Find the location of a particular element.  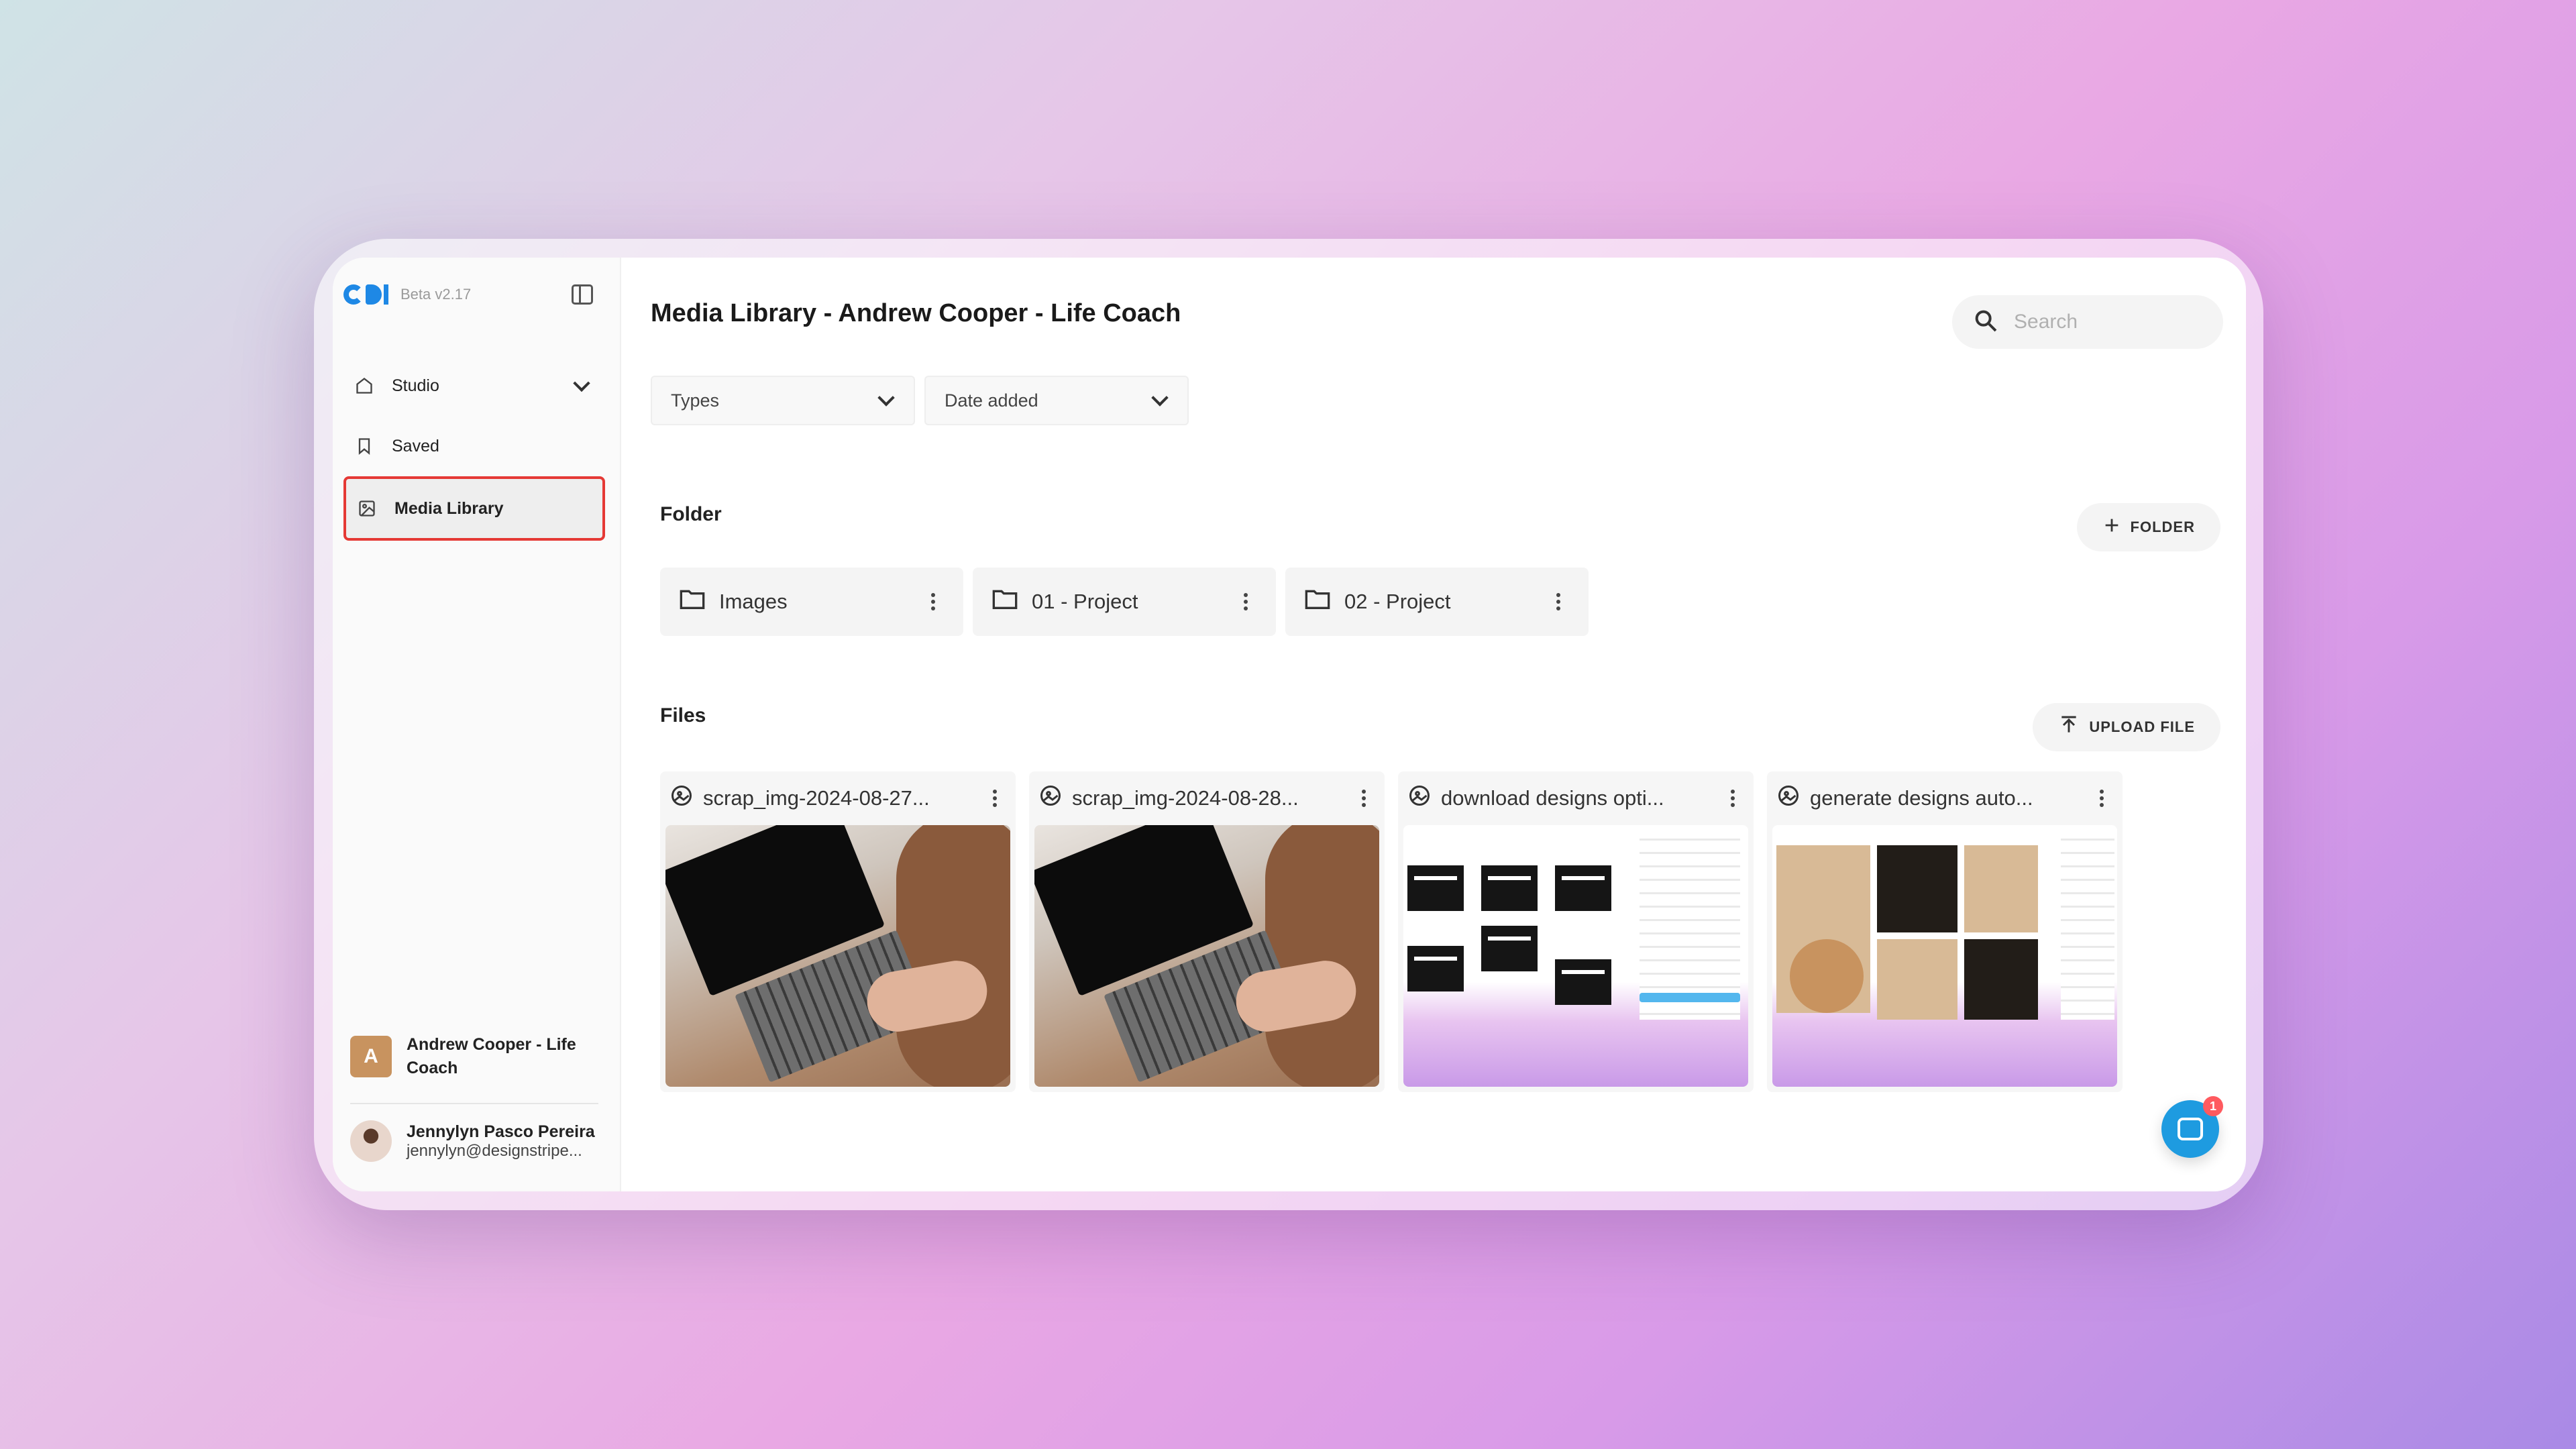

folder-label: Images is located at coordinates (753, 601).